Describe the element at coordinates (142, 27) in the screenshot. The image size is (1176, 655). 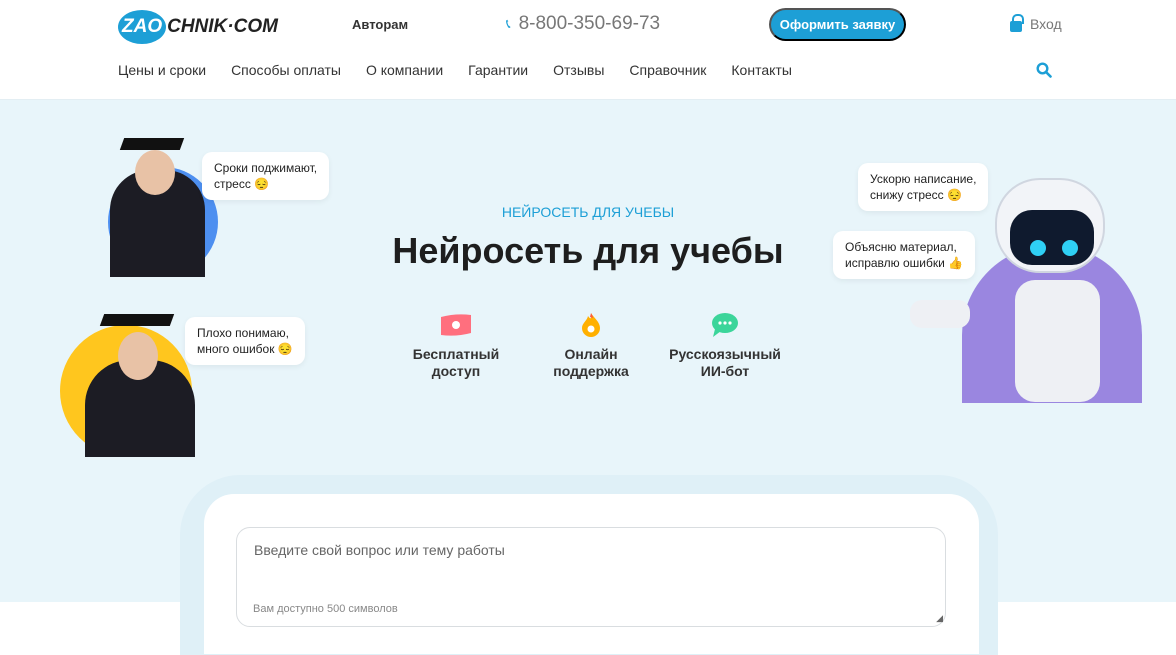
I see `logo-mark: ZAO` at that location.